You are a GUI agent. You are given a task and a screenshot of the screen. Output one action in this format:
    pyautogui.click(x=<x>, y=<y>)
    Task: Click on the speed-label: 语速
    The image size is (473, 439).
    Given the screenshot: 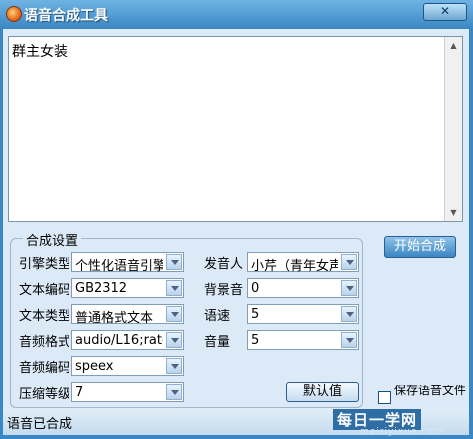 What is the action you would take?
    pyautogui.click(x=217, y=316)
    